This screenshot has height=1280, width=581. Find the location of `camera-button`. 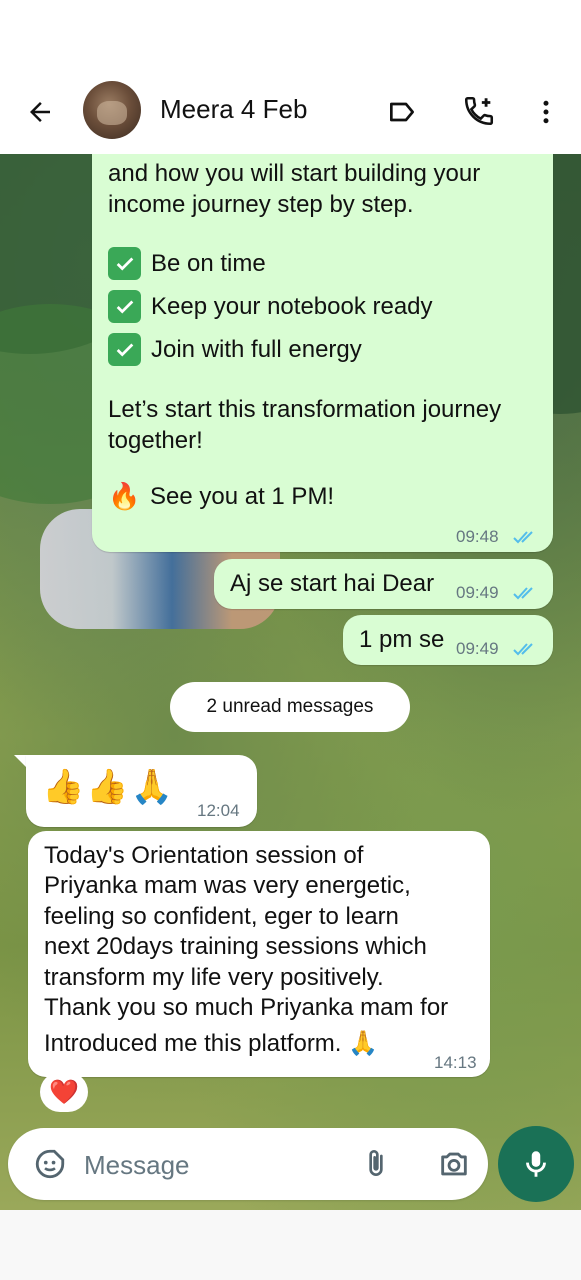

camera-button is located at coordinates (454, 1164).